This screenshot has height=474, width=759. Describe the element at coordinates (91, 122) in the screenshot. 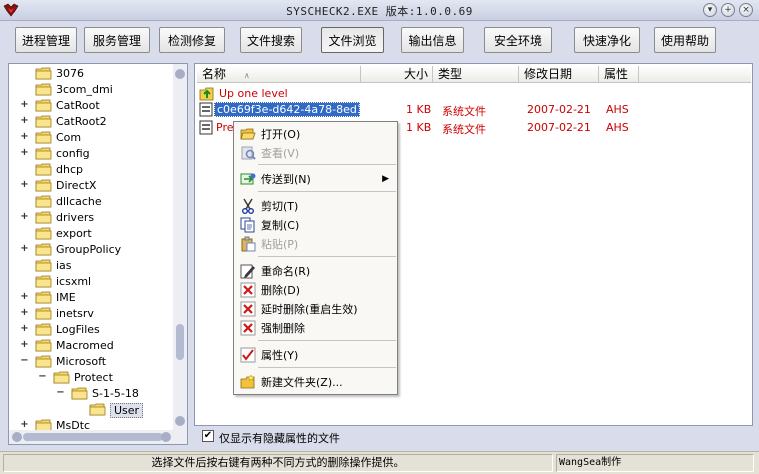

I see `tree-item: + CatRoot2` at that location.